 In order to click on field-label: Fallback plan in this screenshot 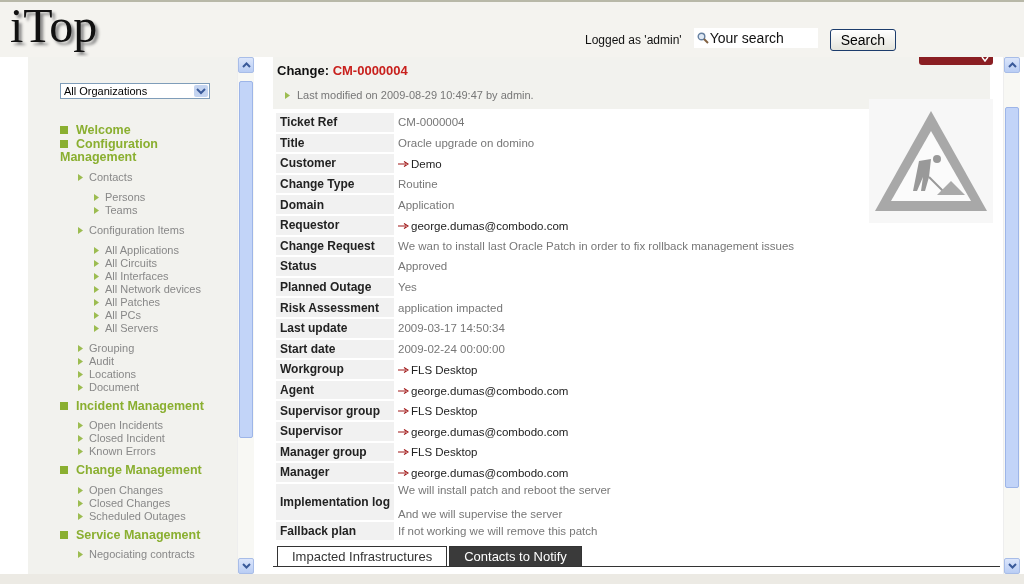, I will do `click(335, 531)`.